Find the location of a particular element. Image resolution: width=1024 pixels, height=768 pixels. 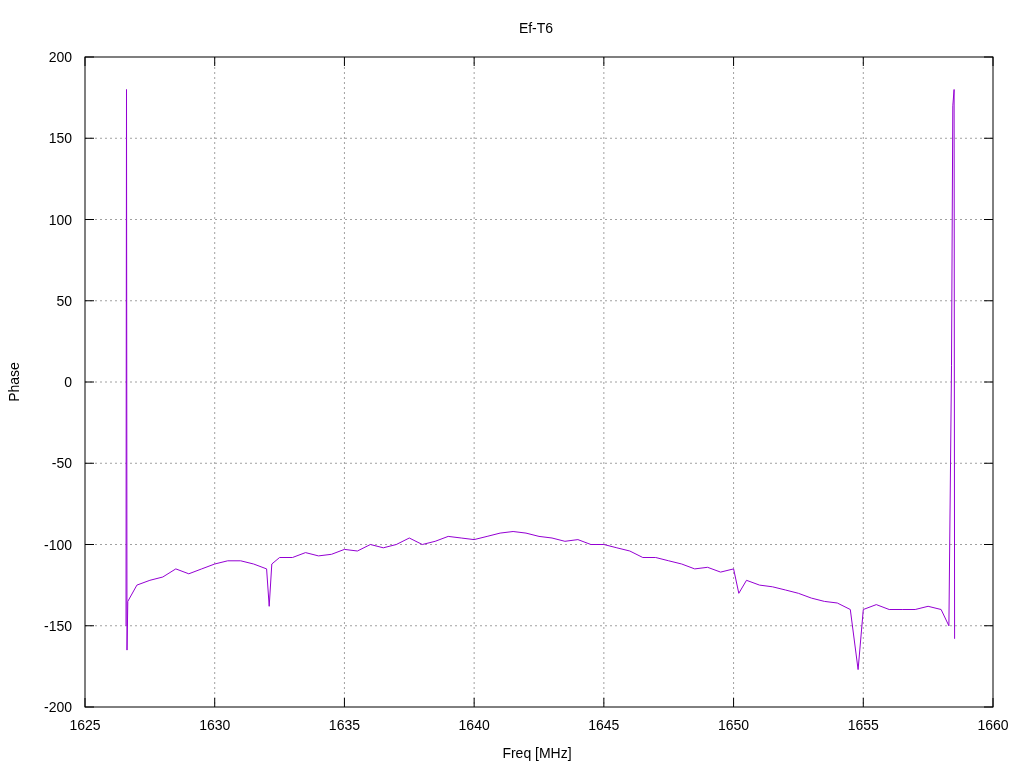

x-axis-label: Freq [MHz] is located at coordinates (537, 753).